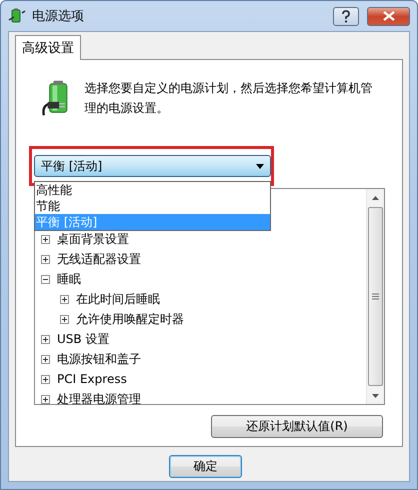  I want to click on tree-item: 电源按钮和盖子, so click(203, 359).